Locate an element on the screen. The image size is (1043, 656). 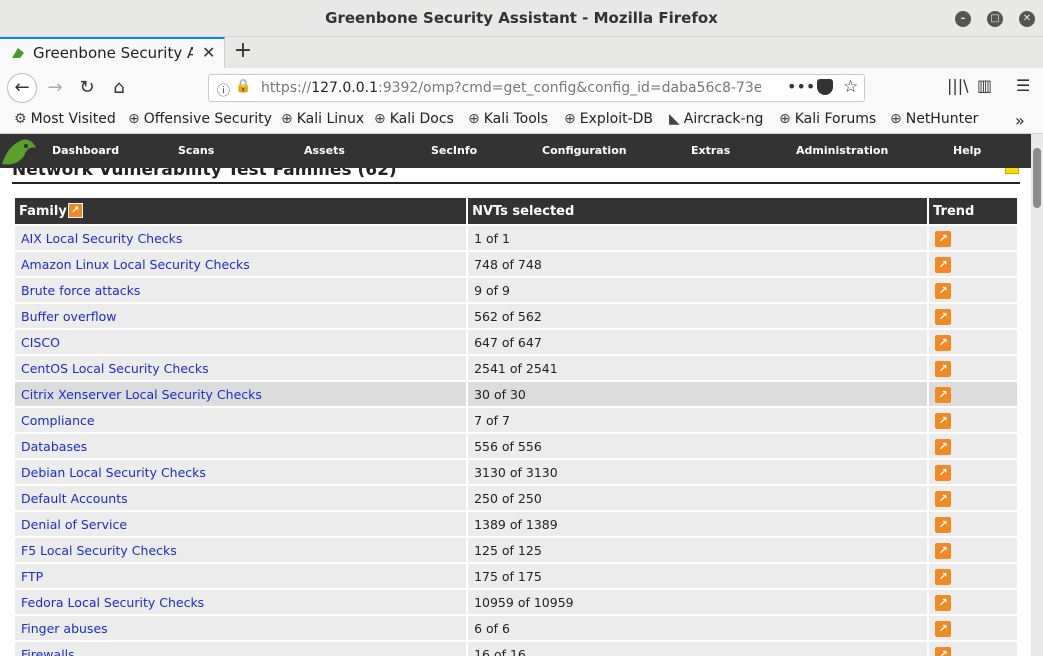
family-link: Compliance is located at coordinates (58, 420).